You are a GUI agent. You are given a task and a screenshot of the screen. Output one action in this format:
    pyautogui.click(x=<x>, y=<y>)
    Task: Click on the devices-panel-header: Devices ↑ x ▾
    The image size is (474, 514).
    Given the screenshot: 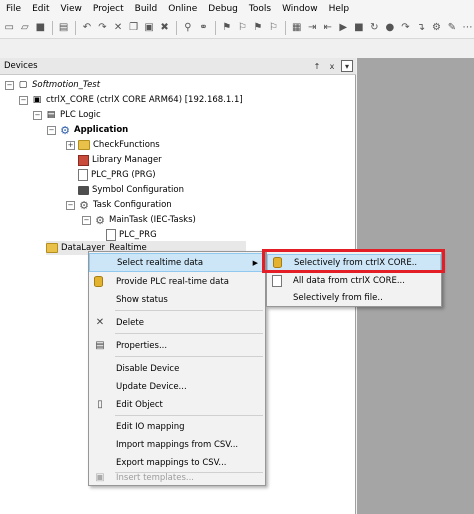 What is the action you would take?
    pyautogui.click(x=178, y=66)
    